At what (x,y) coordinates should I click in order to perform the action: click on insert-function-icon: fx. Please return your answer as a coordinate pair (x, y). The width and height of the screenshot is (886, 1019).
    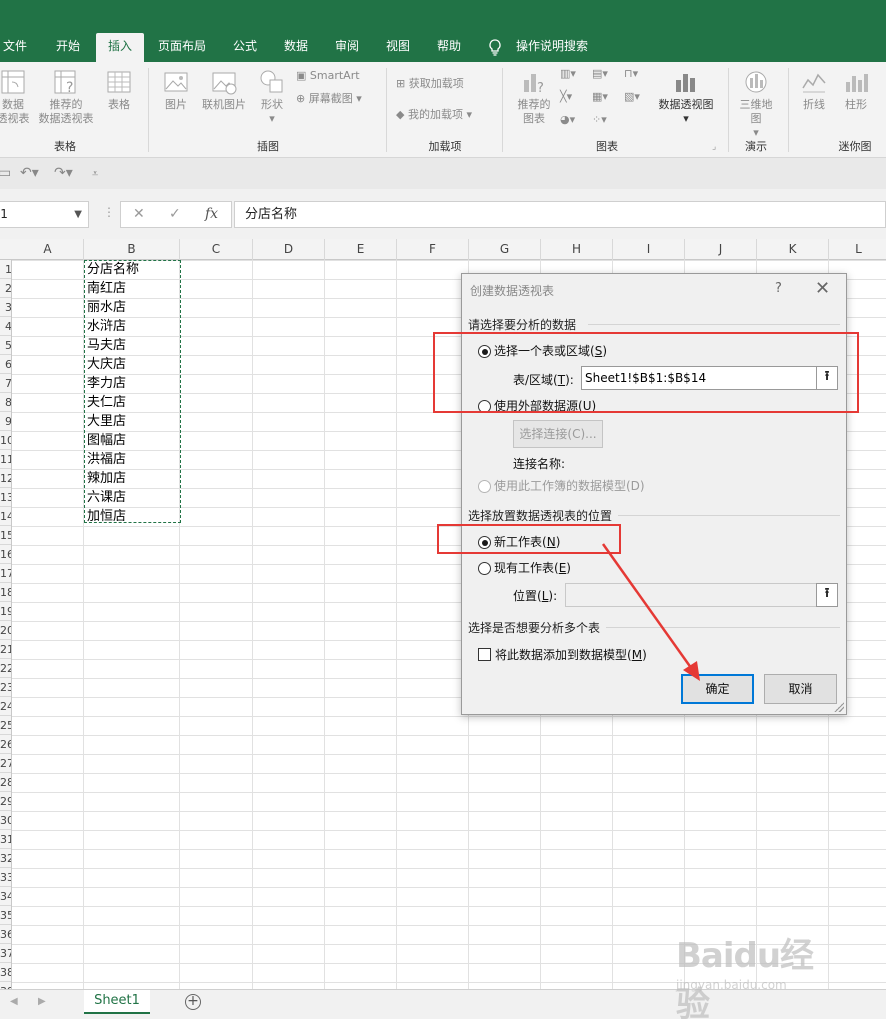
    Looking at the image, I should click on (211, 214).